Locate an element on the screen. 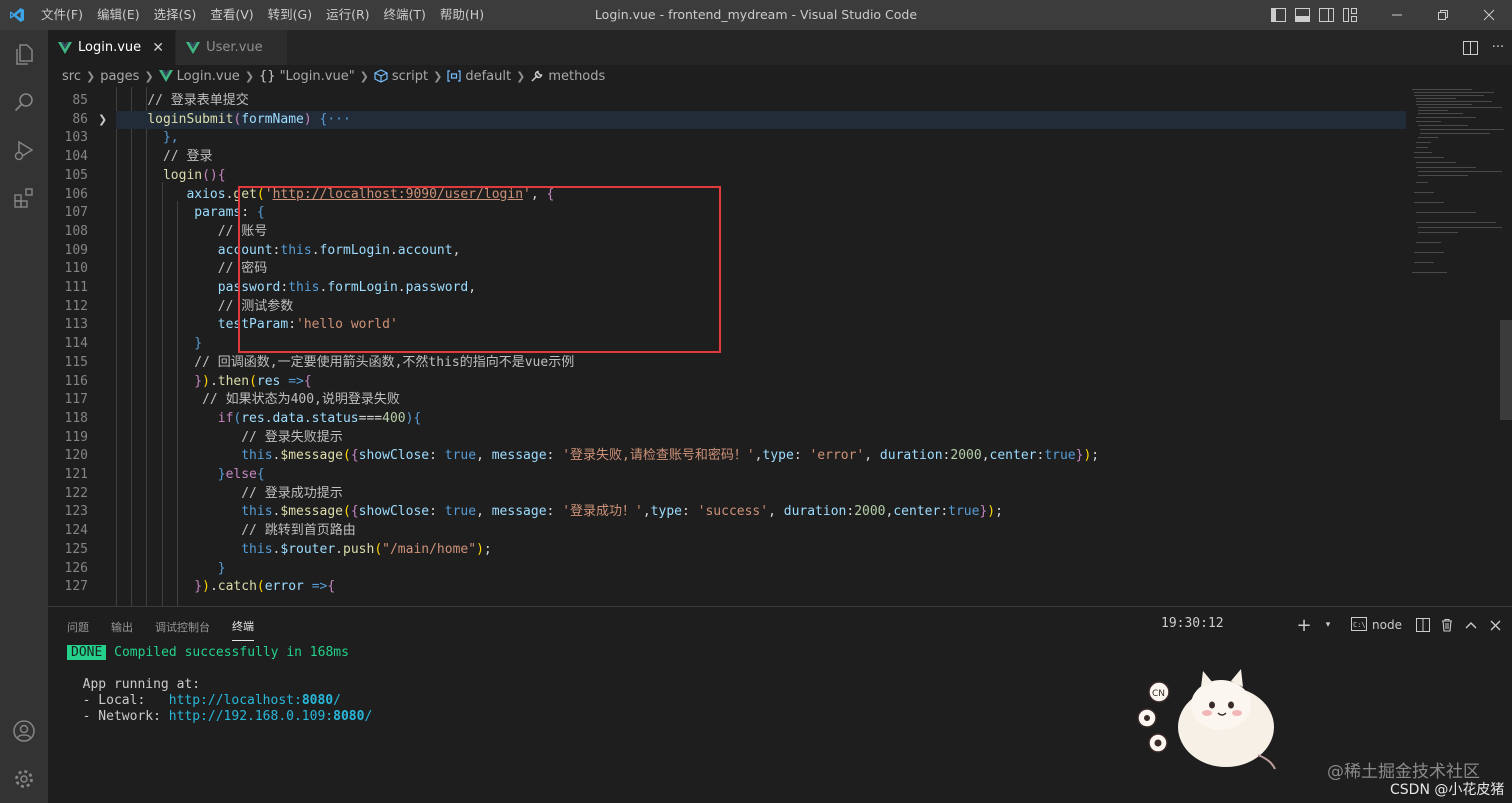  breadcrumb-pages: pages is located at coordinates (119, 76).